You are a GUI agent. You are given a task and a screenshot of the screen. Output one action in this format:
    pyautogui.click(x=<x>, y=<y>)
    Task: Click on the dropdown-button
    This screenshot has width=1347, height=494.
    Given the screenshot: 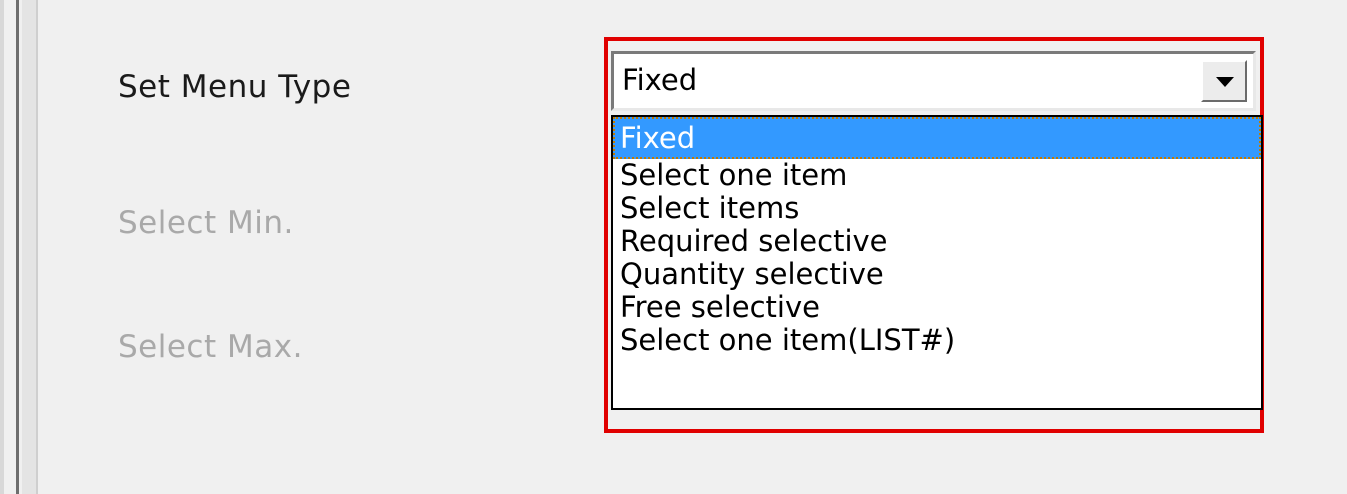 What is the action you would take?
    pyautogui.click(x=1224, y=81)
    